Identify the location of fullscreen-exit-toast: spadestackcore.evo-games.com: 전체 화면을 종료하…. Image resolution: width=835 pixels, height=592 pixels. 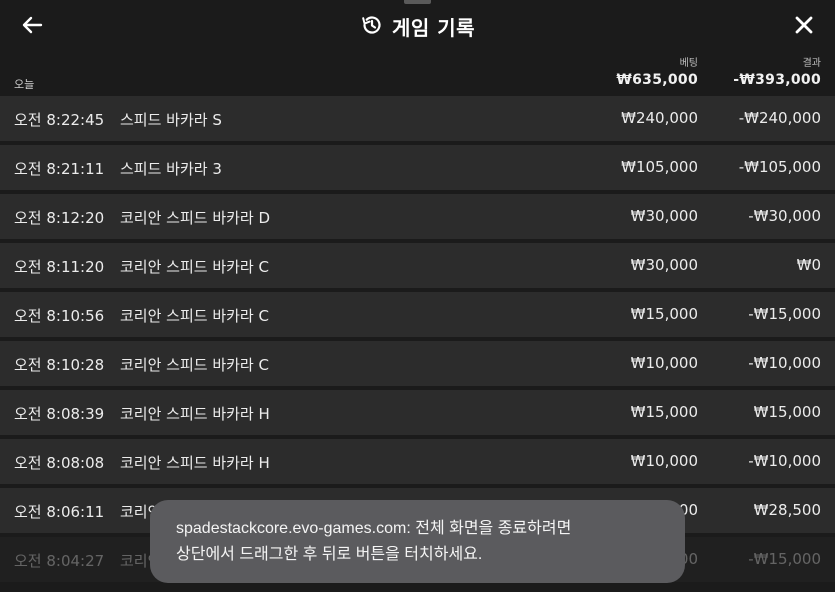
(417, 541).